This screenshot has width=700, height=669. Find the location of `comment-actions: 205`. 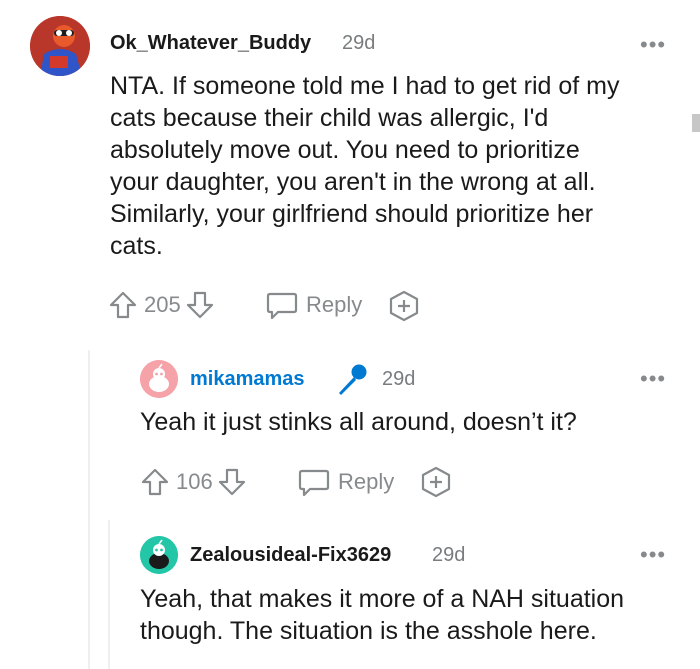

comment-actions: 205 is located at coordinates (161, 305).